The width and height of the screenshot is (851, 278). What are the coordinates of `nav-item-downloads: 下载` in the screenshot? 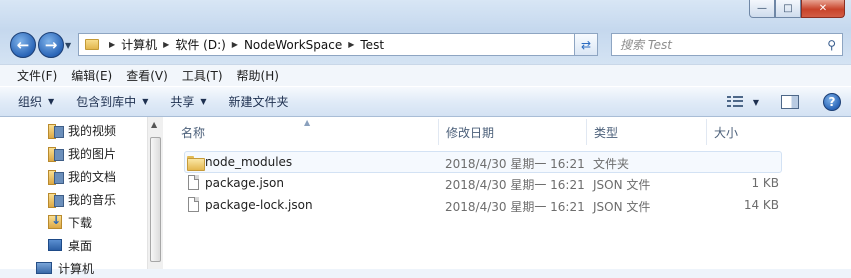 It's located at (70, 222).